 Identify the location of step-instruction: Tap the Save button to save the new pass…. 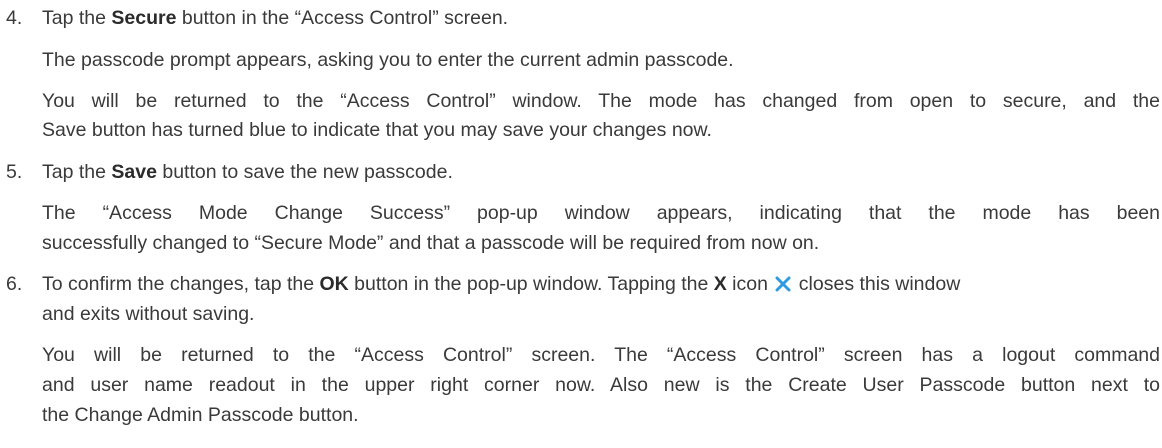
(247, 172).